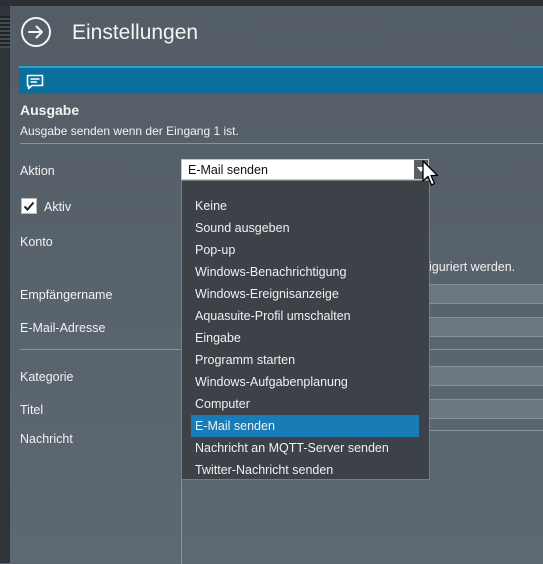 Image resolution: width=543 pixels, height=564 pixels. What do you see at coordinates (305, 206) in the screenshot?
I see `dropdown-option: Keine` at bounding box center [305, 206].